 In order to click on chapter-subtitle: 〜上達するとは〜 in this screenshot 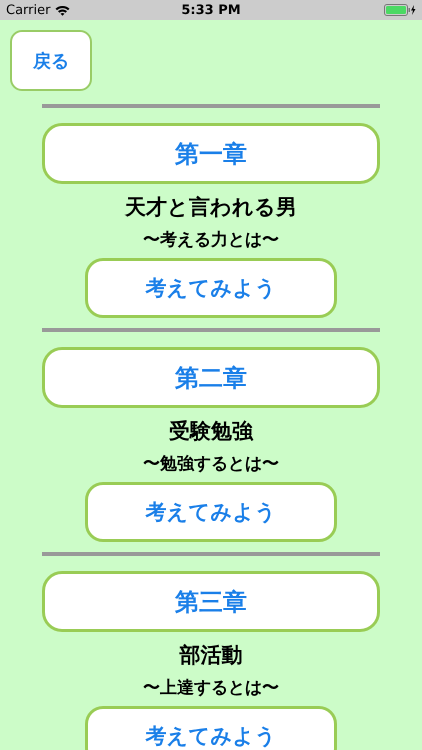, I will do `click(211, 688)`.